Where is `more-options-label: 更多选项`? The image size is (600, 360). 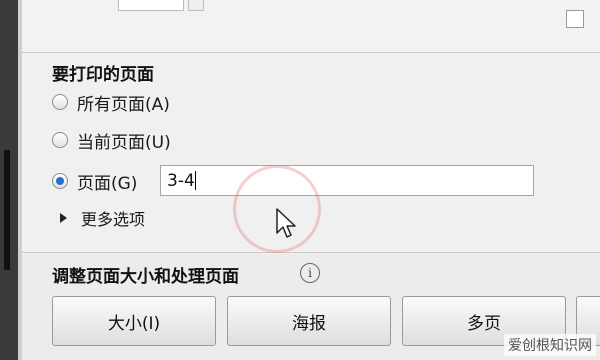 more-options-label: 更多选项 is located at coordinates (113, 219).